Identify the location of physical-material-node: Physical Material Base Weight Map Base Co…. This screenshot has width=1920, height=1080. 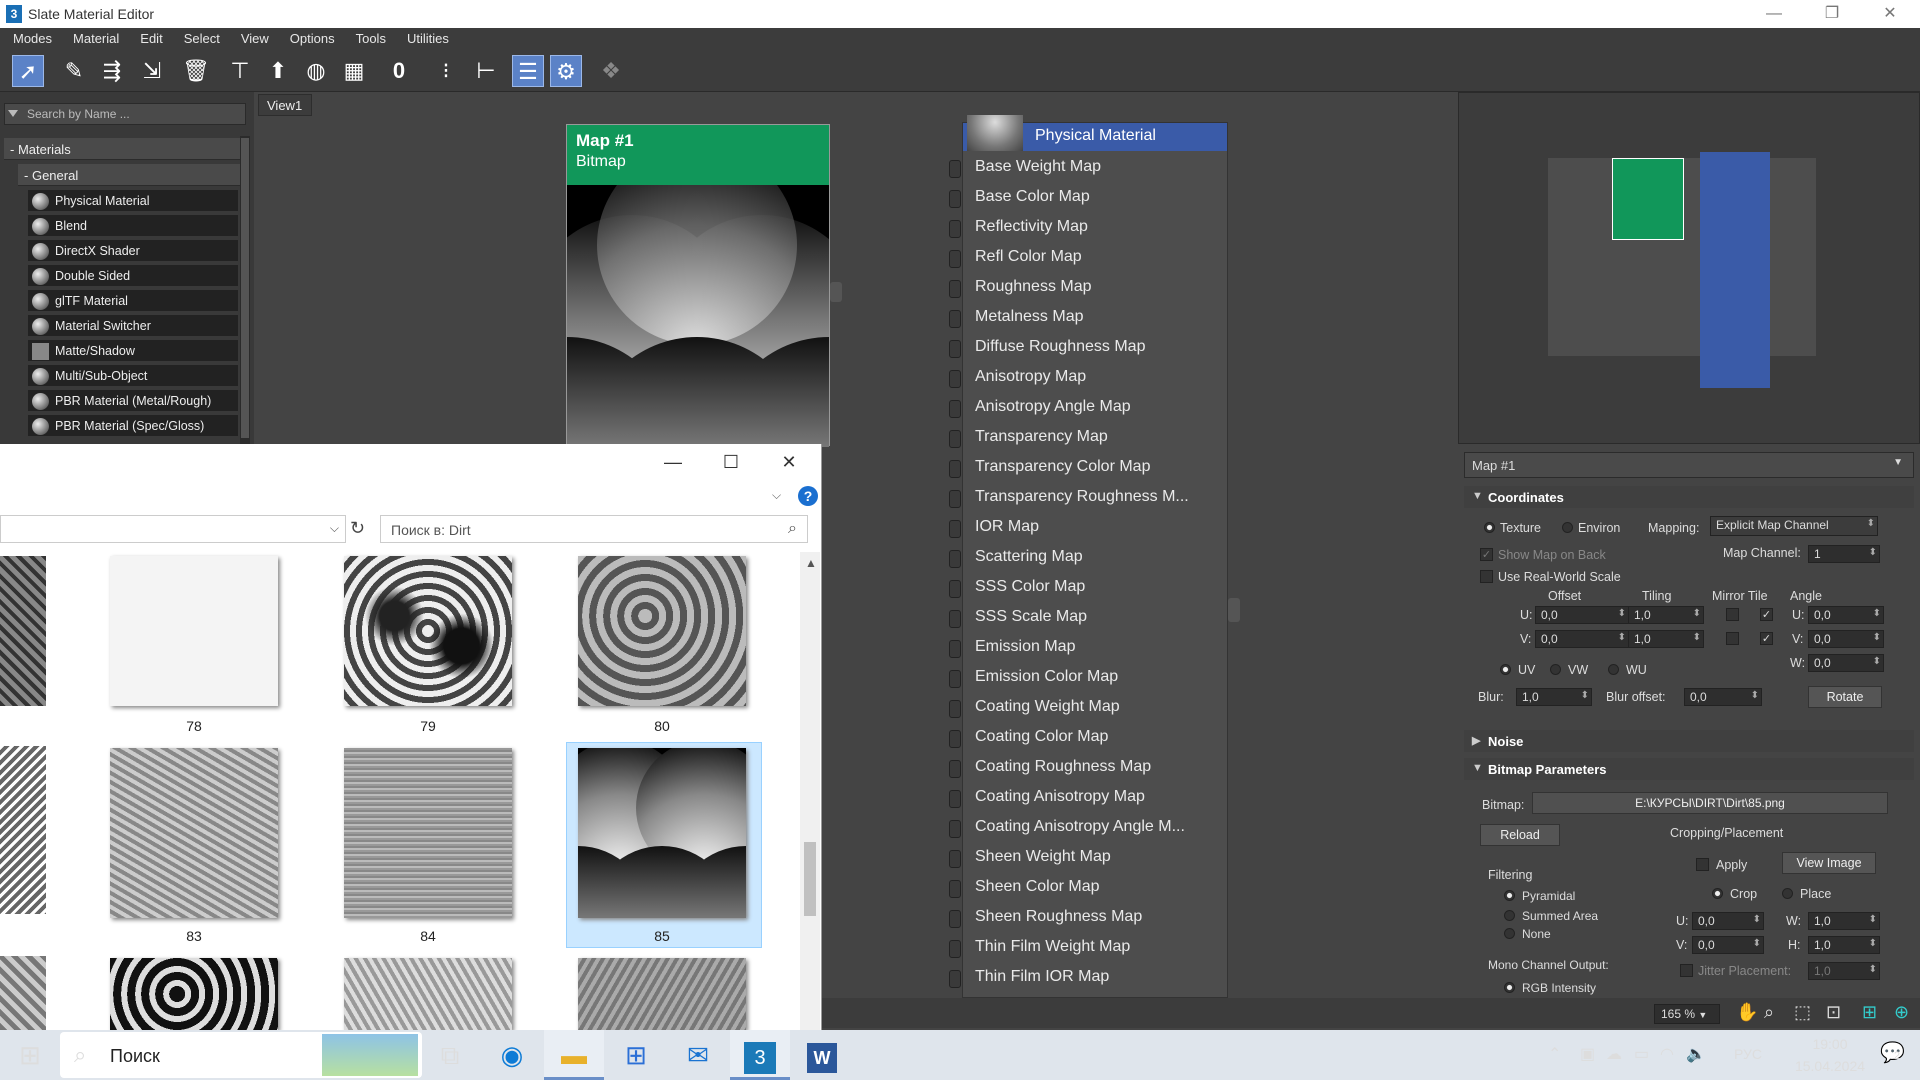
(1088, 556).